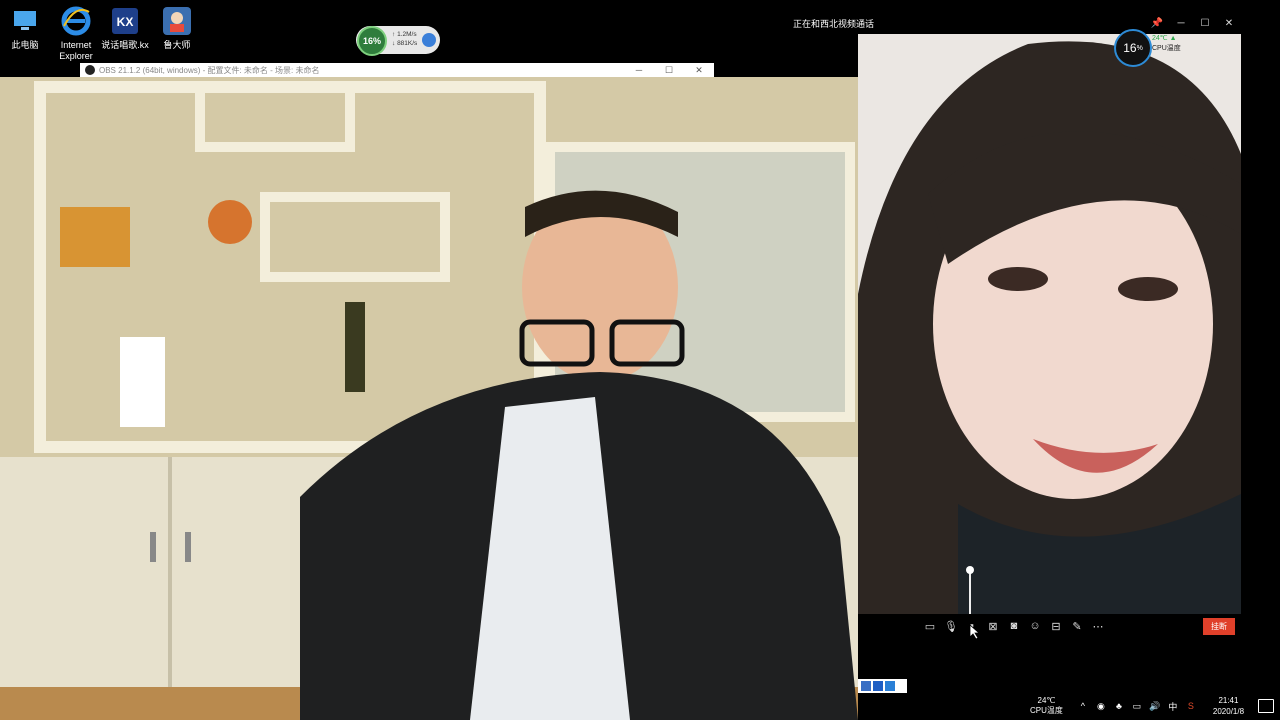  What do you see at coordinates (993, 626) in the screenshot?
I see `camera-off-icon: ⊠` at bounding box center [993, 626].